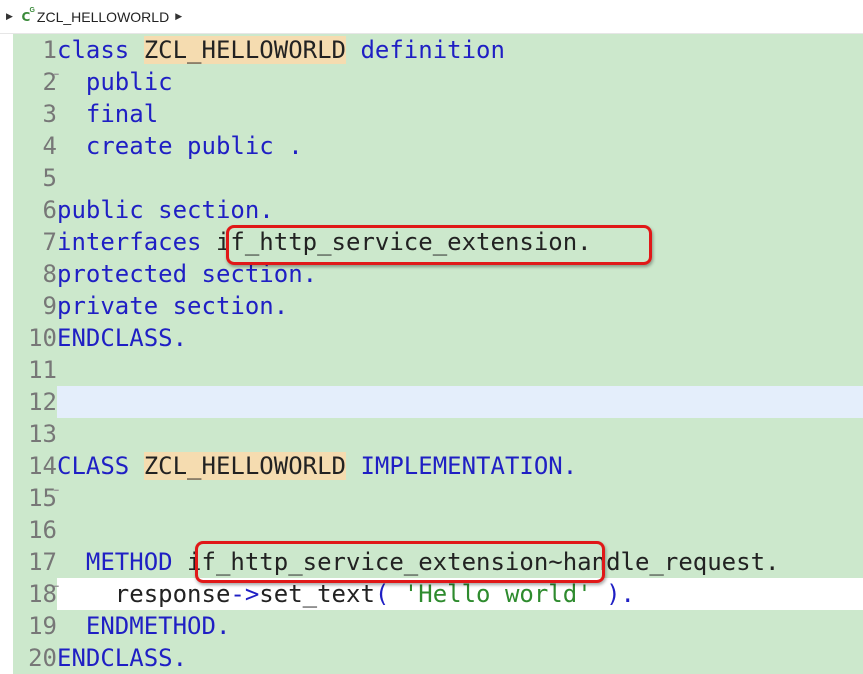 The width and height of the screenshot is (863, 674). Describe the element at coordinates (42, 626) in the screenshot. I see `line-number-text: 19` at that location.